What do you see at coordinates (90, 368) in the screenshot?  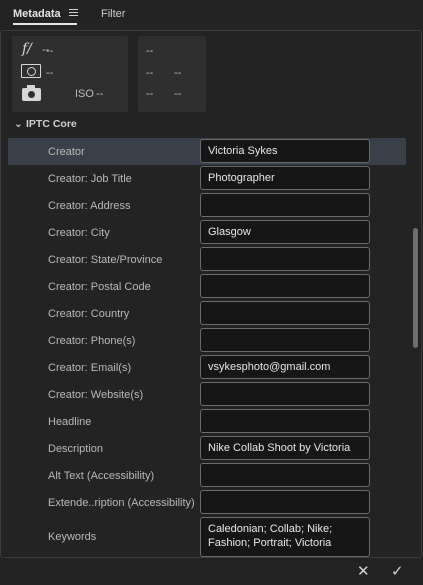 I see `field-label: Creator: Email(s)` at bounding box center [90, 368].